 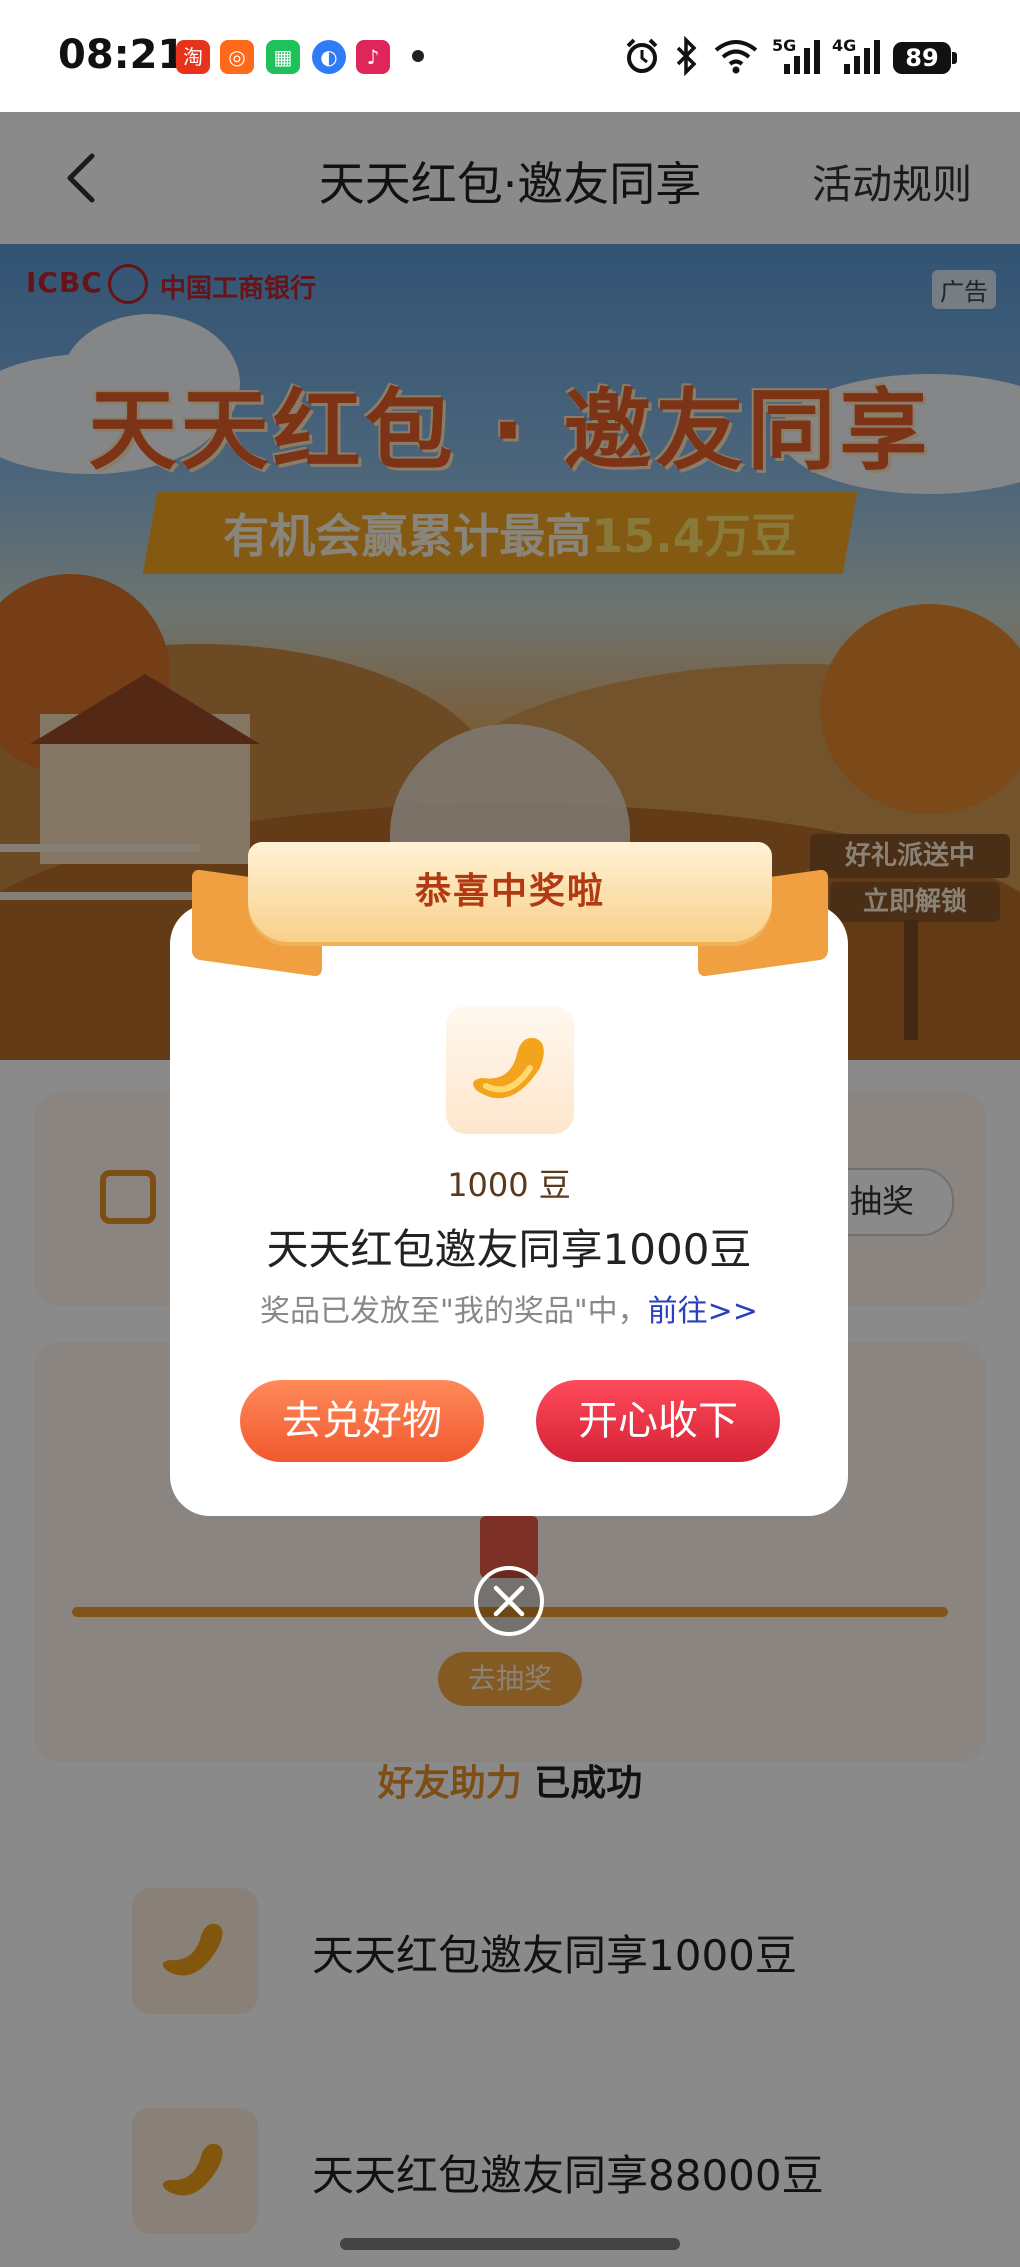 I want to click on battery-tip, so click(x=954, y=58).